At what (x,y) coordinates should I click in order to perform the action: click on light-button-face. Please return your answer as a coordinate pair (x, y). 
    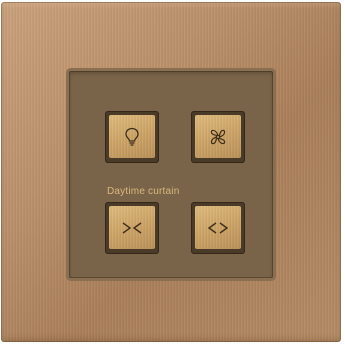
    Looking at the image, I should click on (132, 136).